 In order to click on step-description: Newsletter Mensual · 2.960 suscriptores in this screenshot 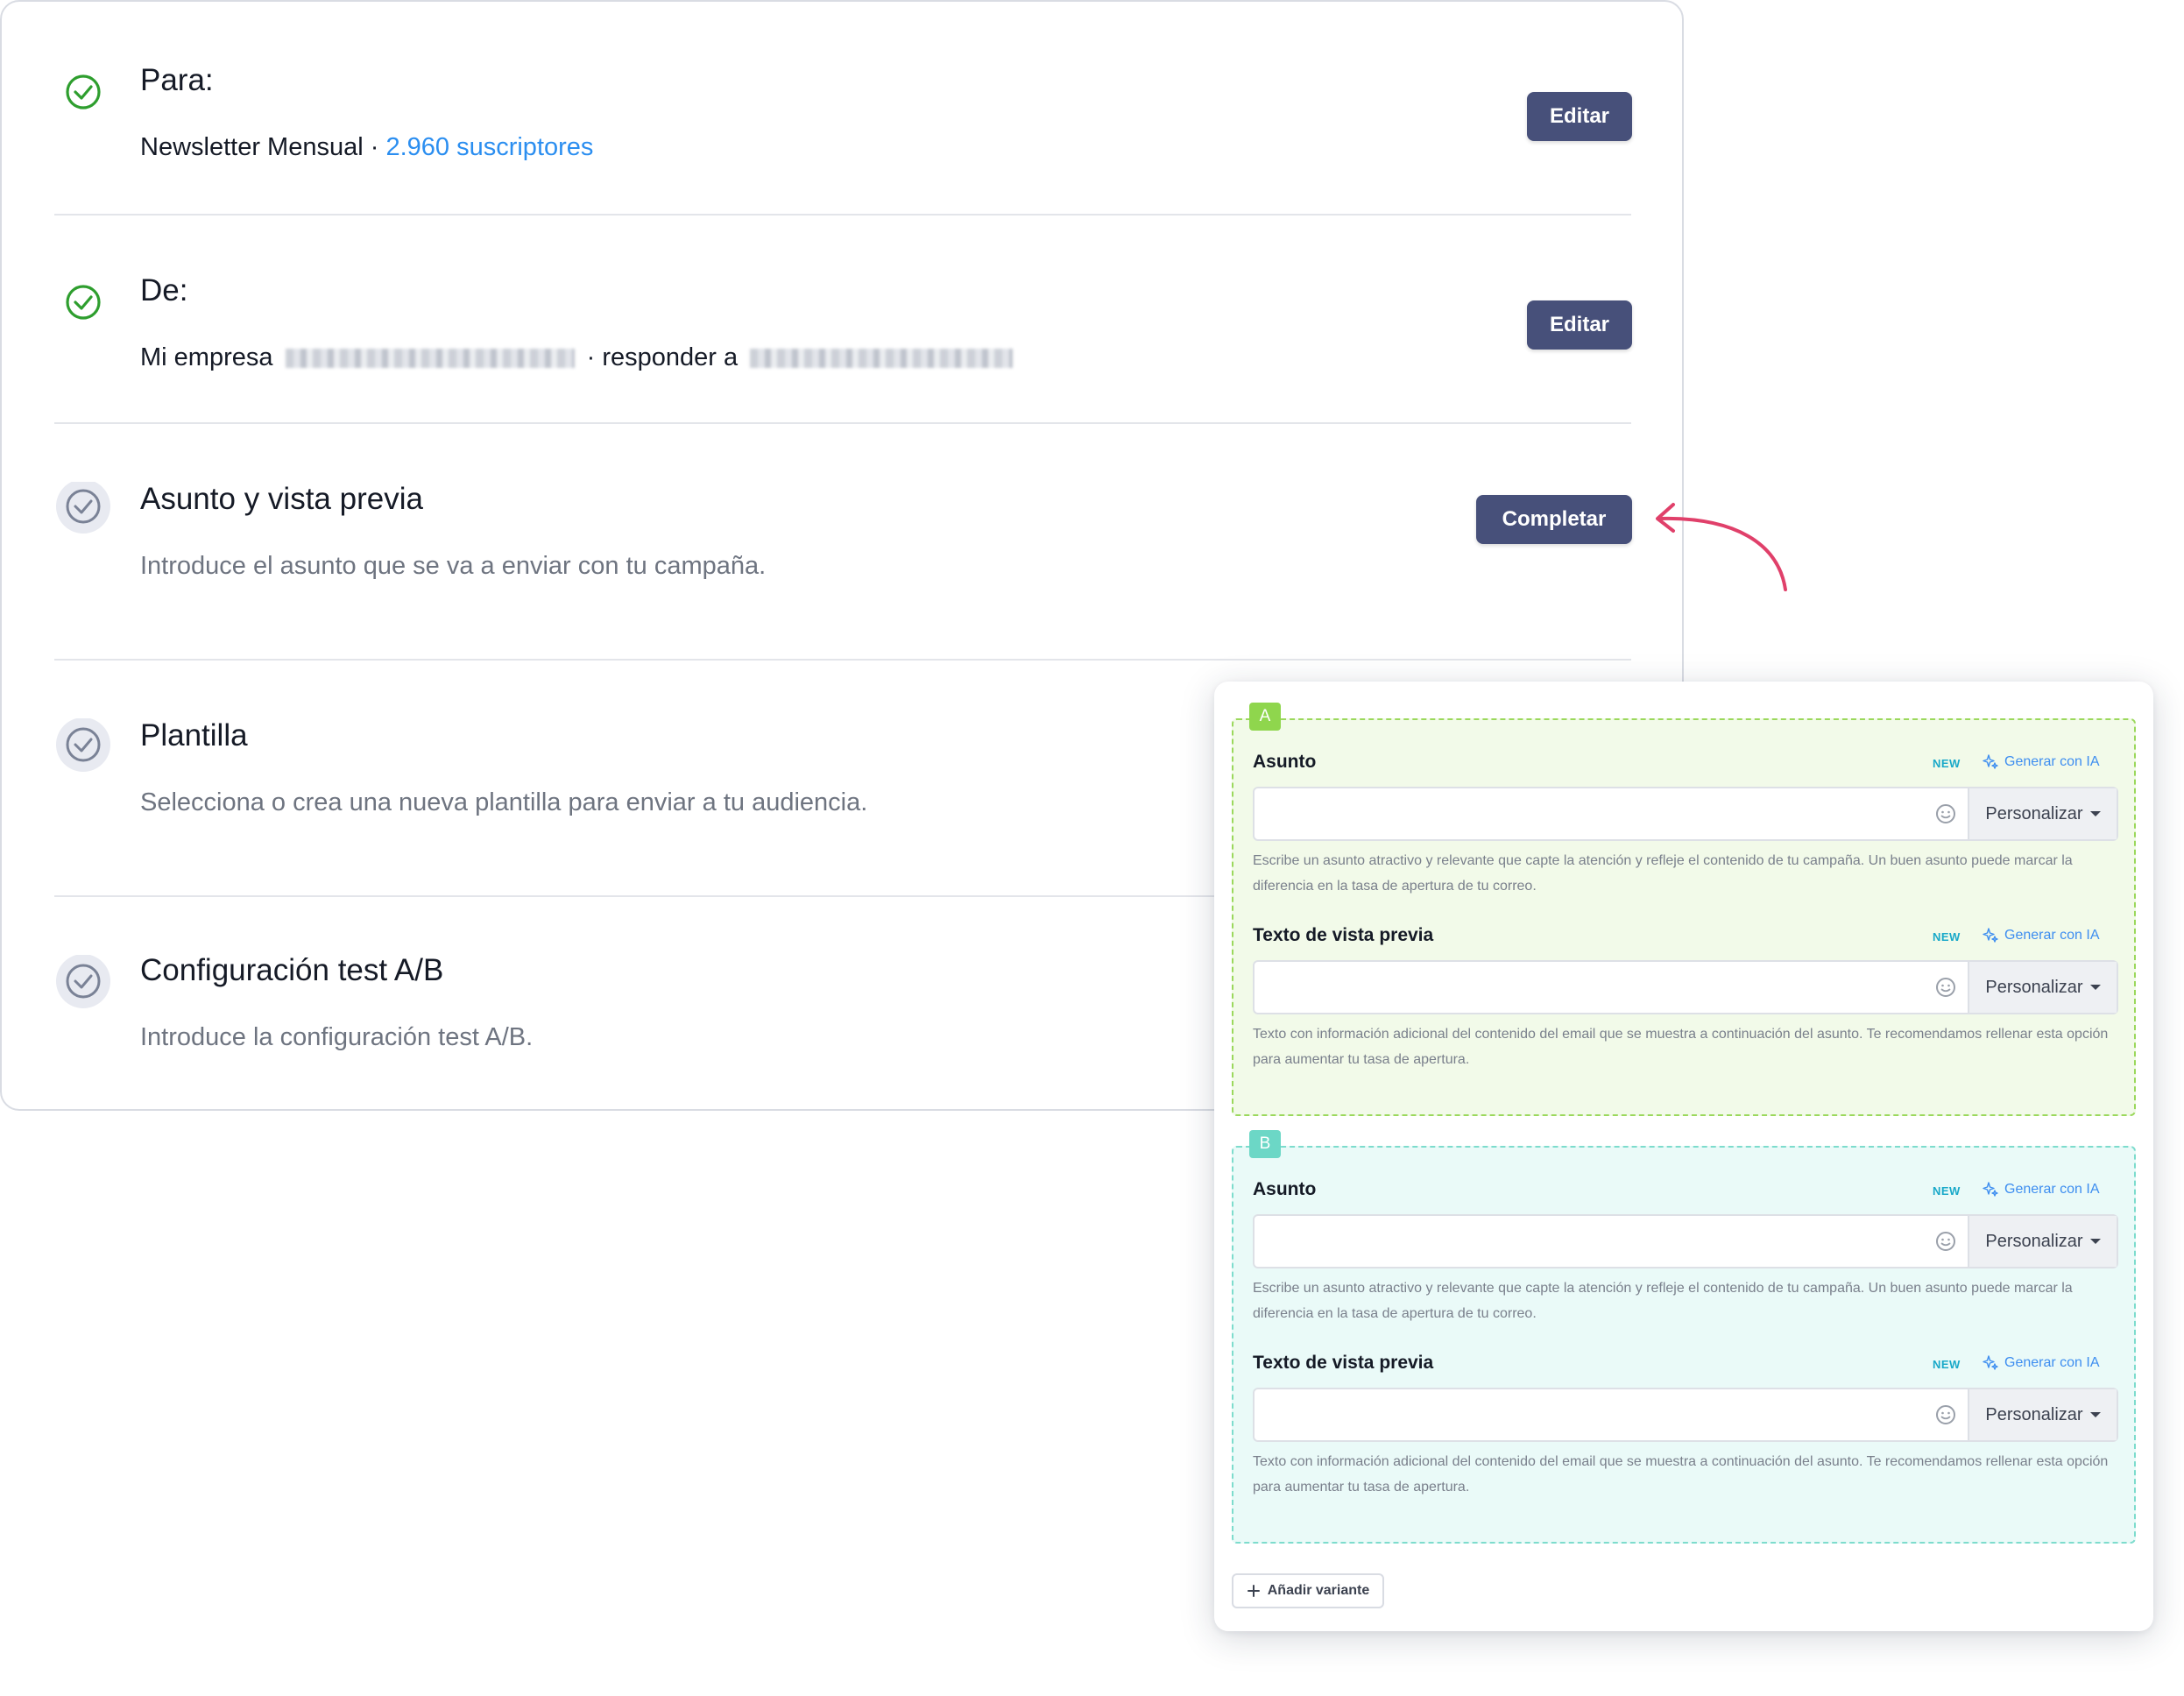, I will do `click(366, 147)`.